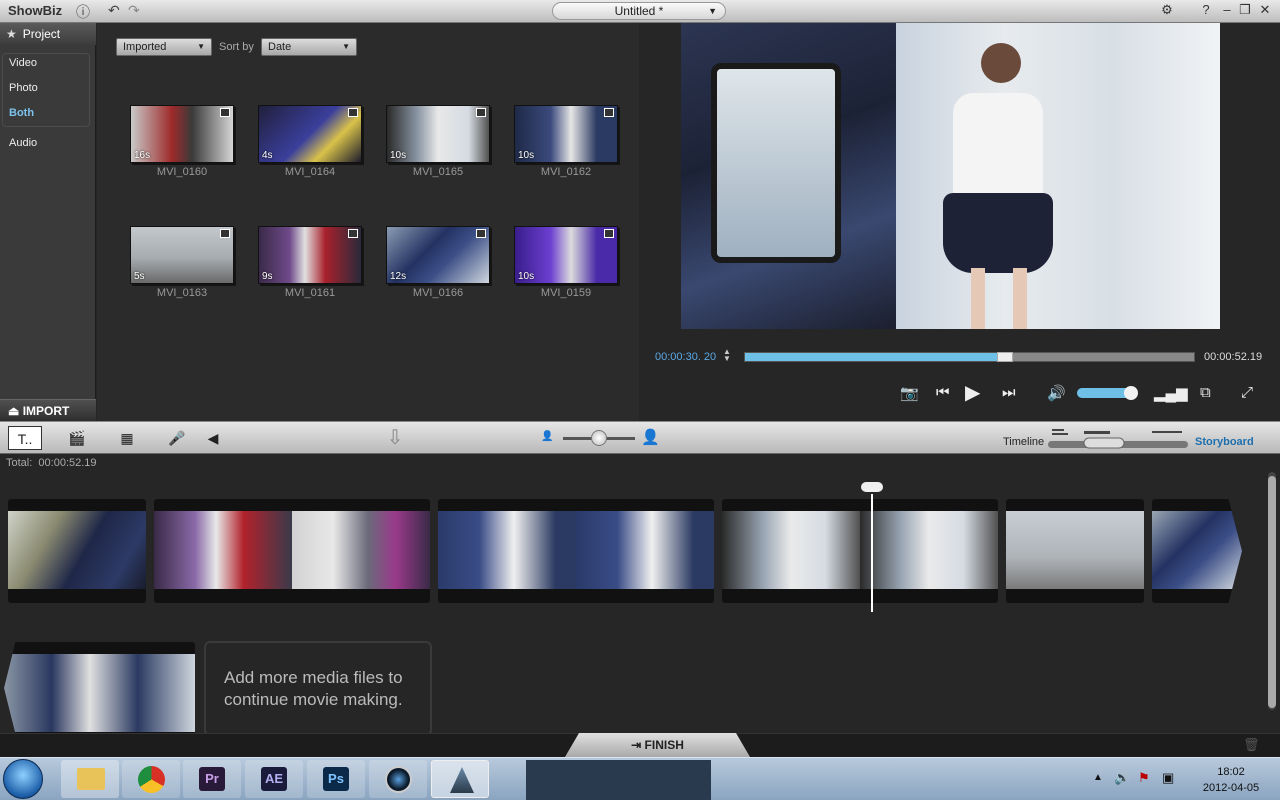 This screenshot has height=800, width=1280. What do you see at coordinates (776, 163) in the screenshot?
I see `car-window` at bounding box center [776, 163].